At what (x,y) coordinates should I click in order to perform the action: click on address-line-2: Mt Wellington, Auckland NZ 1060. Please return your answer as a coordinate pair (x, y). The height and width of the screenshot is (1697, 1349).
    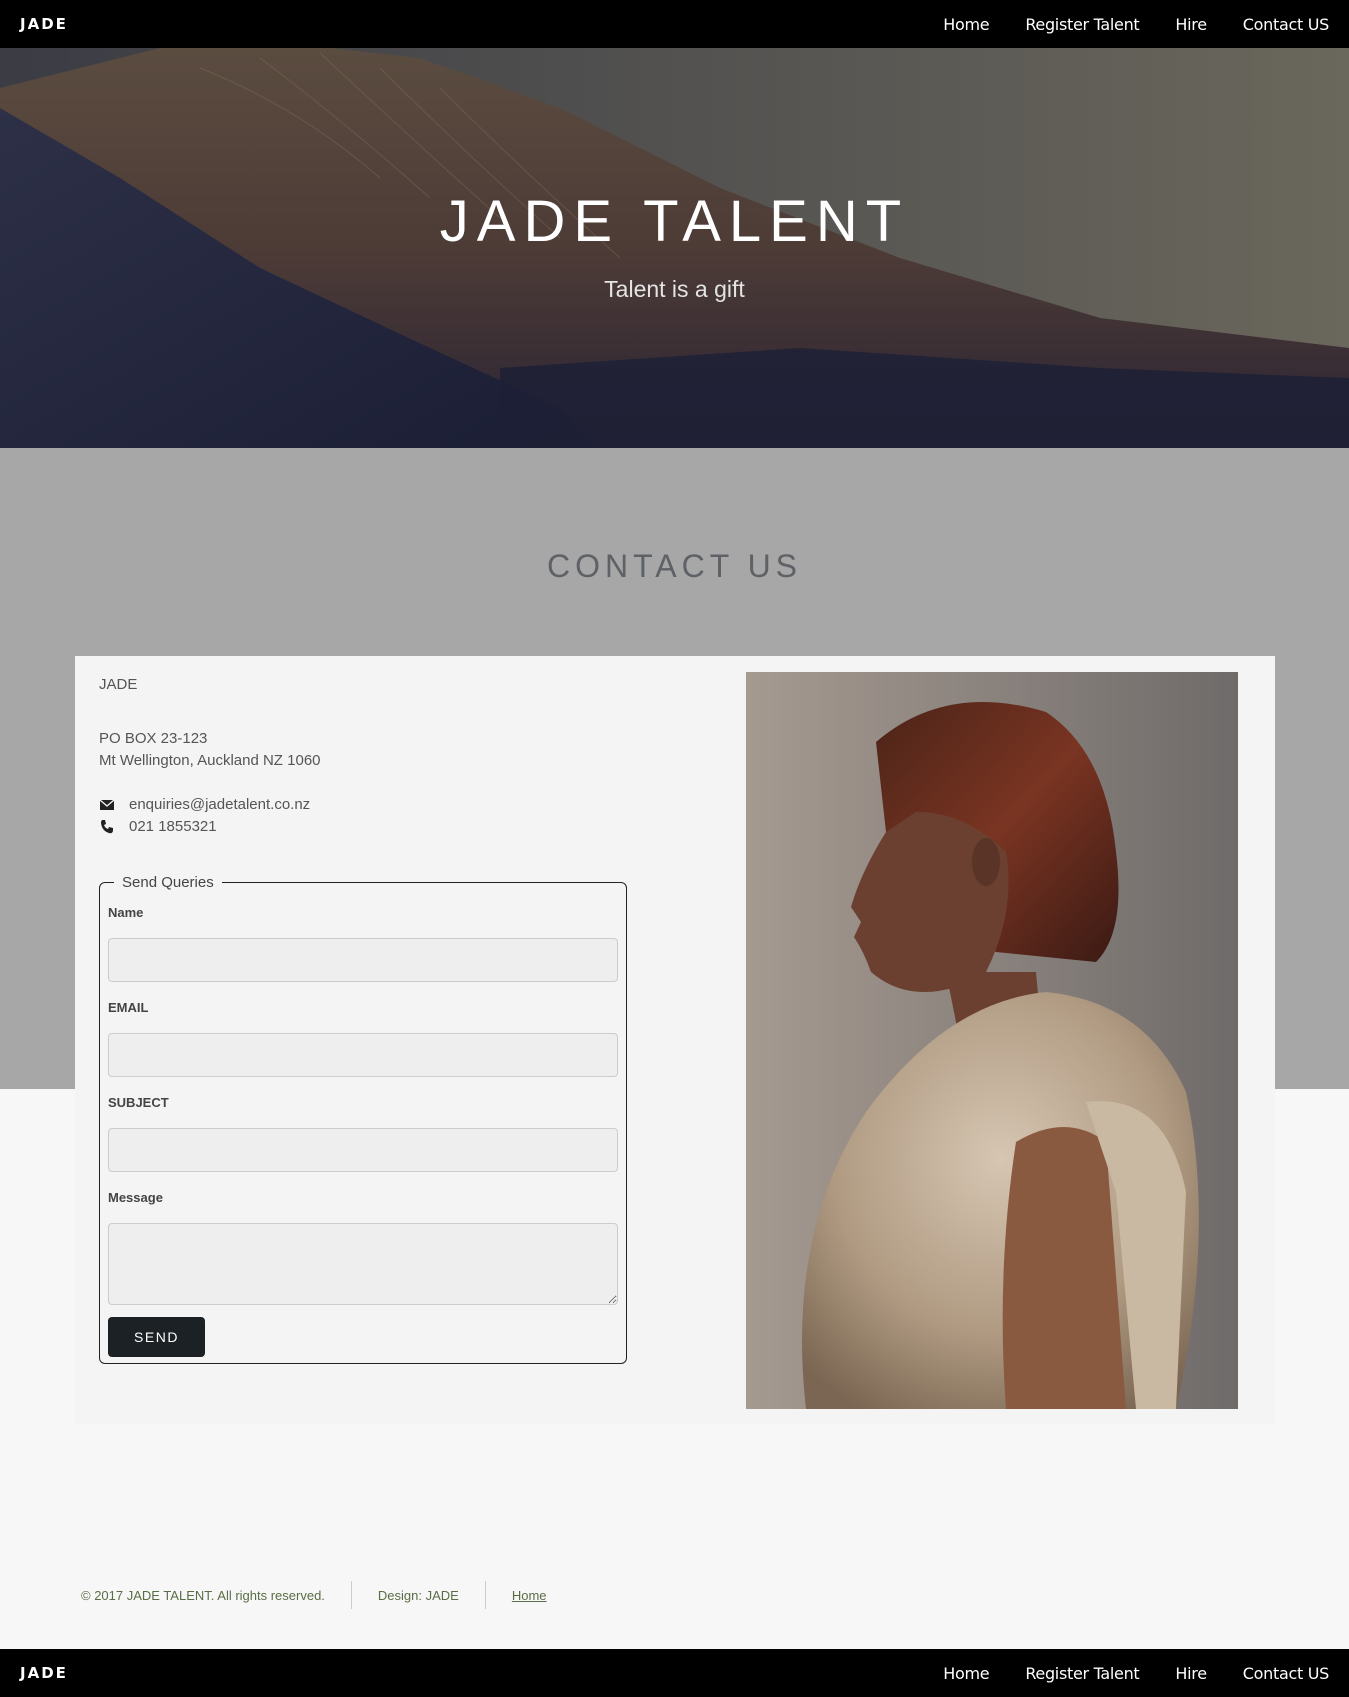
    Looking at the image, I should click on (210, 760).